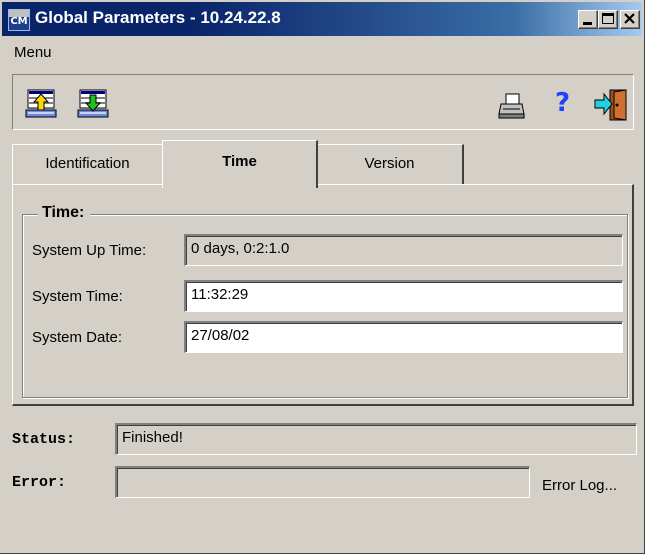 This screenshot has width=645, height=554. What do you see at coordinates (77, 337) in the screenshot?
I see `system-date-label: System Date:` at bounding box center [77, 337].